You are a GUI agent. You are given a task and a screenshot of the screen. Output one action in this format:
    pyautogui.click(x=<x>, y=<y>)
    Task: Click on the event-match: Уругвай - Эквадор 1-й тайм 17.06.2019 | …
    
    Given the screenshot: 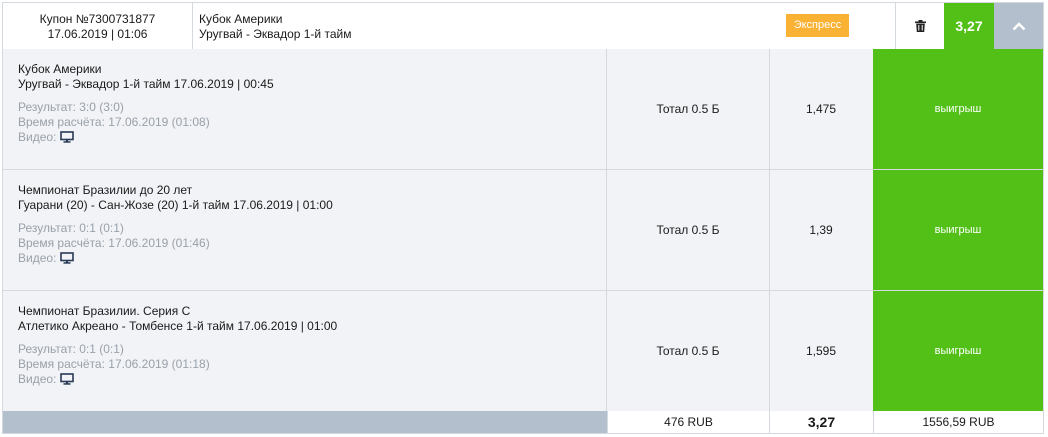 What is the action you would take?
    pyautogui.click(x=146, y=84)
    